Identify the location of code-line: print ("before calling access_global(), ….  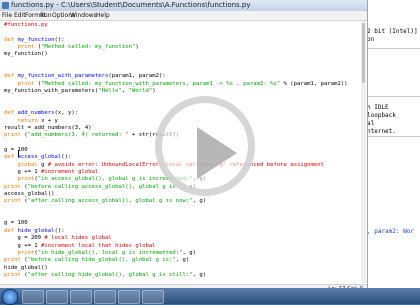
(100, 186).